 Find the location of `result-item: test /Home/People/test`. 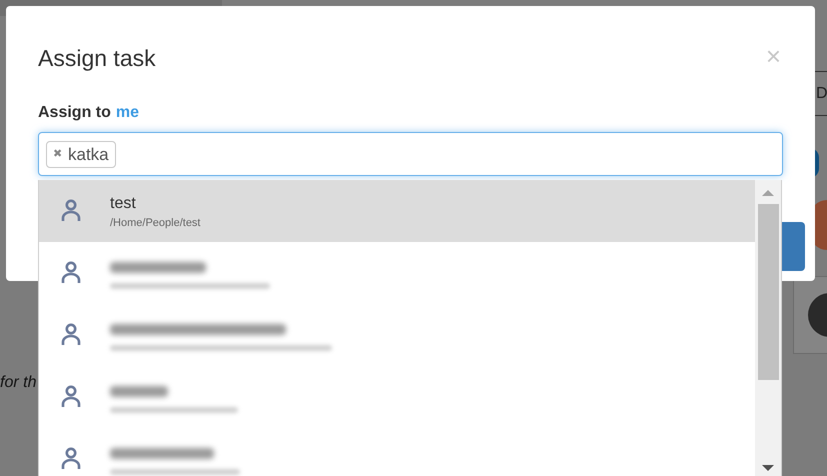

result-item: test /Home/People/test is located at coordinates (397, 211).